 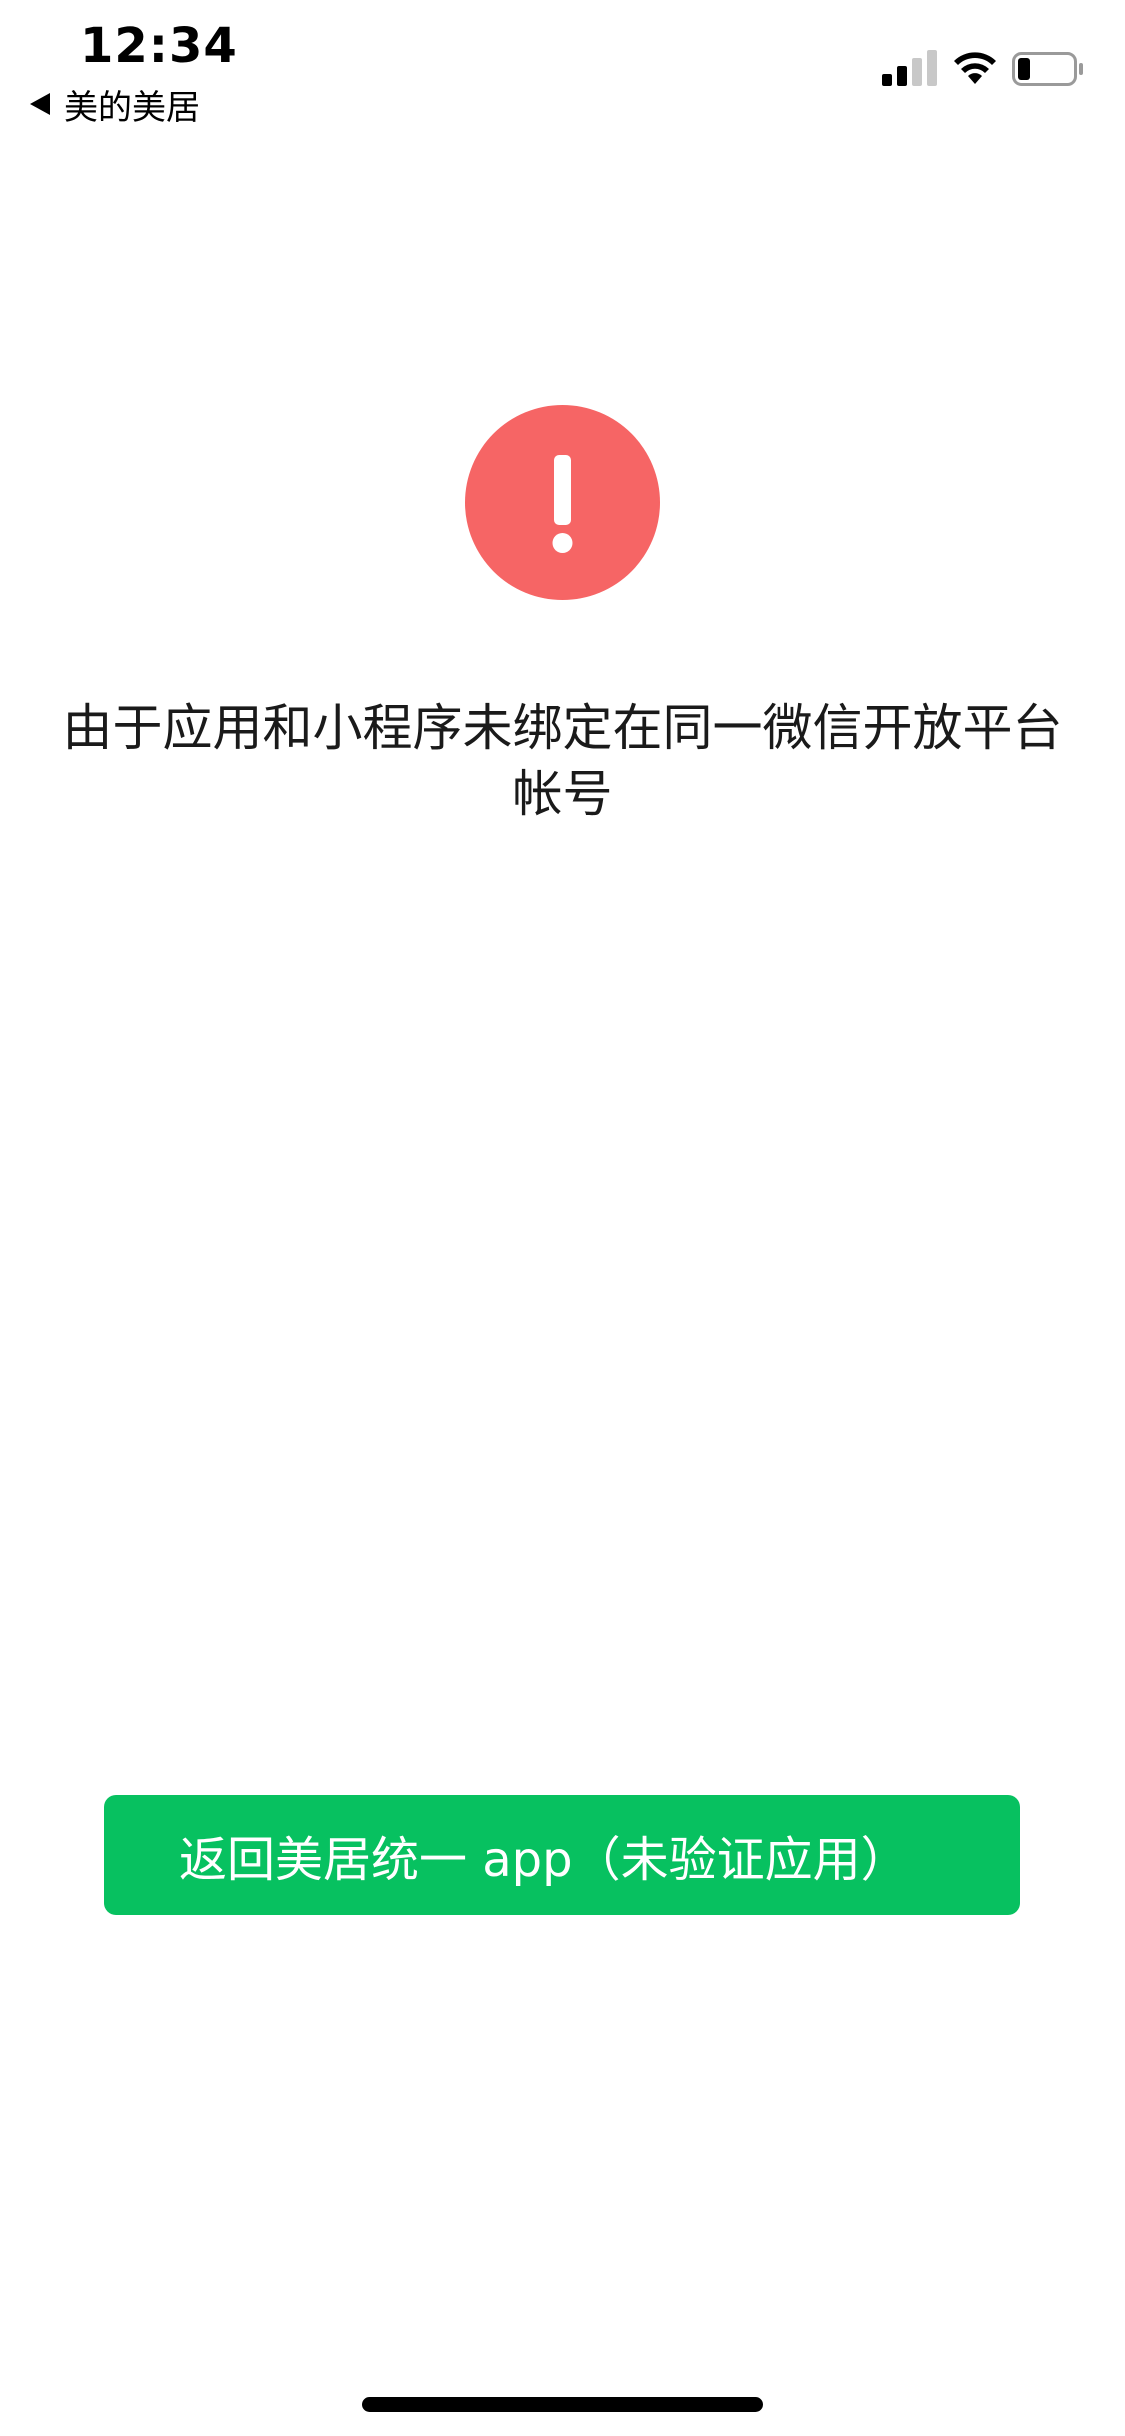 I want to click on error-message: 由于应用和小程序未绑定在同一微信开放平台帐号, so click(x=562, y=761).